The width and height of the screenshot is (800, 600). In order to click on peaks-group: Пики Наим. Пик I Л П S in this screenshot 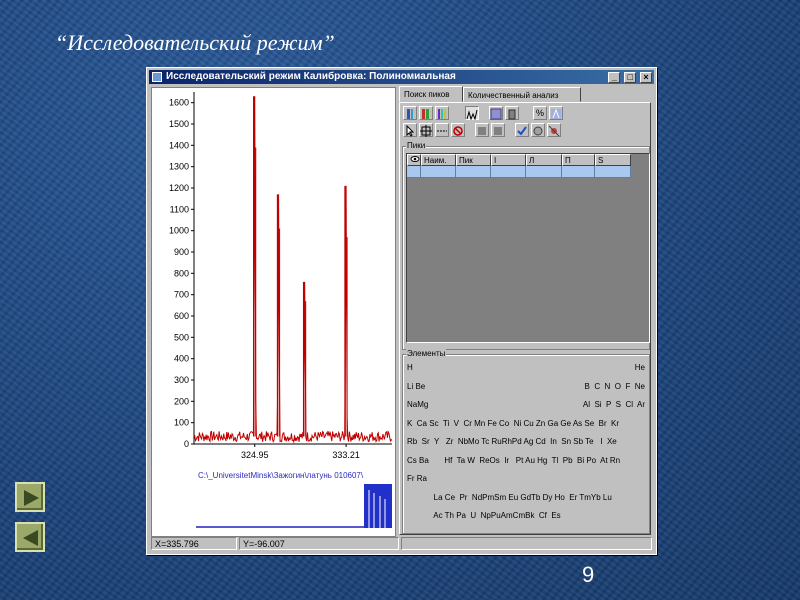, I will do `click(526, 245)`.